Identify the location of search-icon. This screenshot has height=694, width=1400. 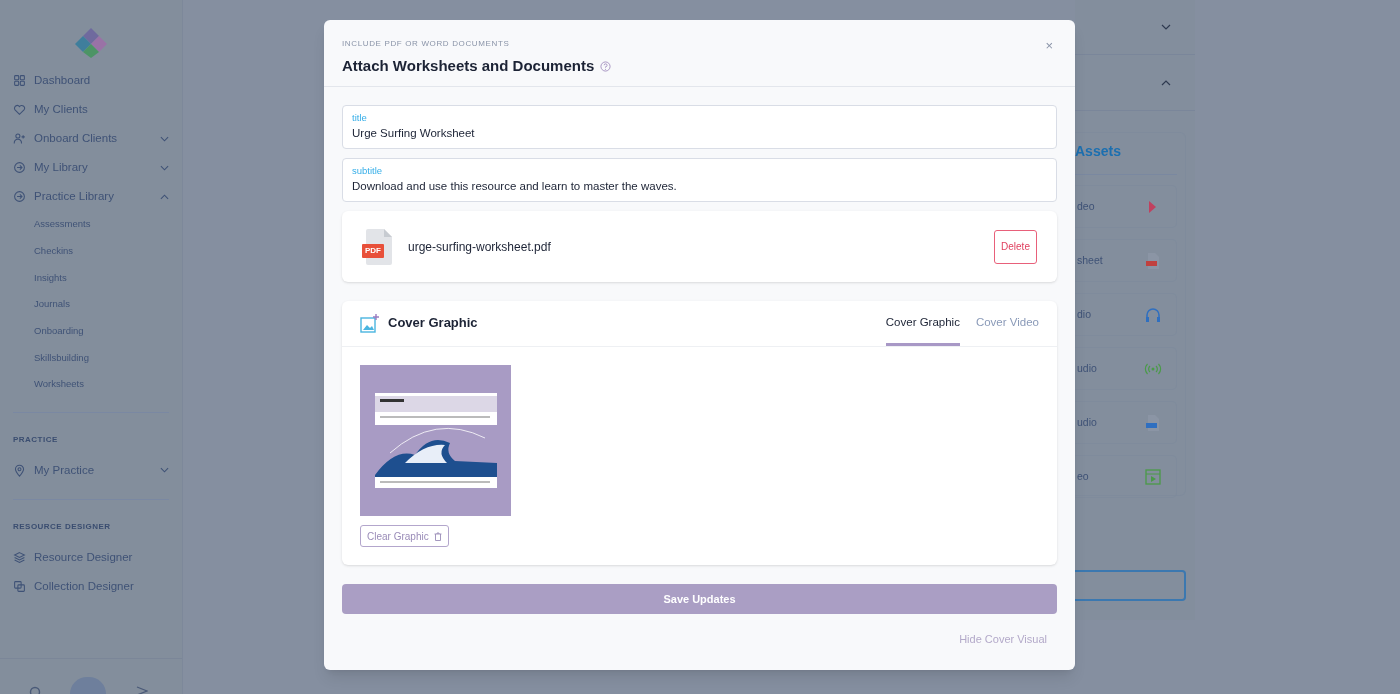
(36, 690).